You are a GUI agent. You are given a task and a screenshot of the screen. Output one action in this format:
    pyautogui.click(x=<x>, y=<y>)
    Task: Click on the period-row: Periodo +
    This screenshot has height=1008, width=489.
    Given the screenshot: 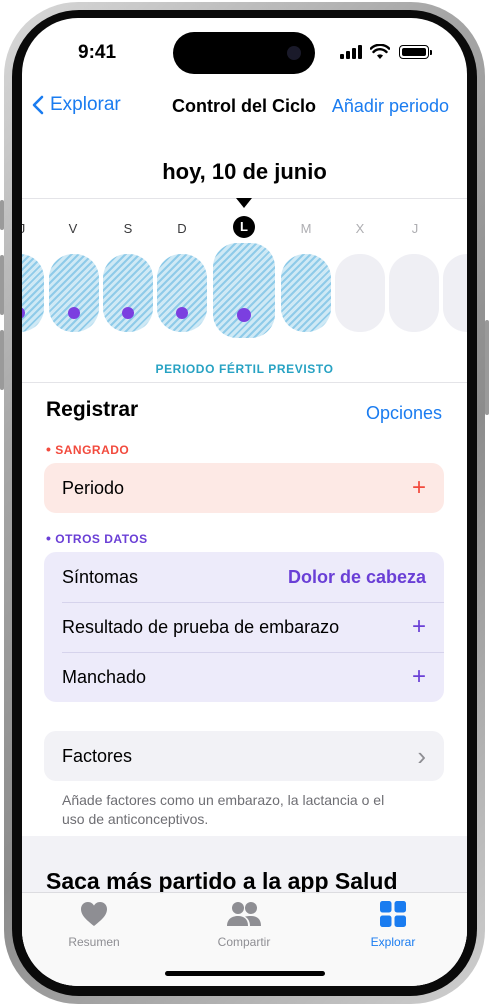 What is the action you would take?
    pyautogui.click(x=244, y=488)
    